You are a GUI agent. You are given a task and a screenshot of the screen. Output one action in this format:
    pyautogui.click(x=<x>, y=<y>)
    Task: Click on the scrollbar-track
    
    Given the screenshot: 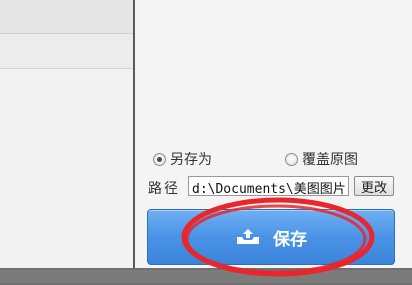 What is the action you would take?
    pyautogui.click(x=206, y=276)
    